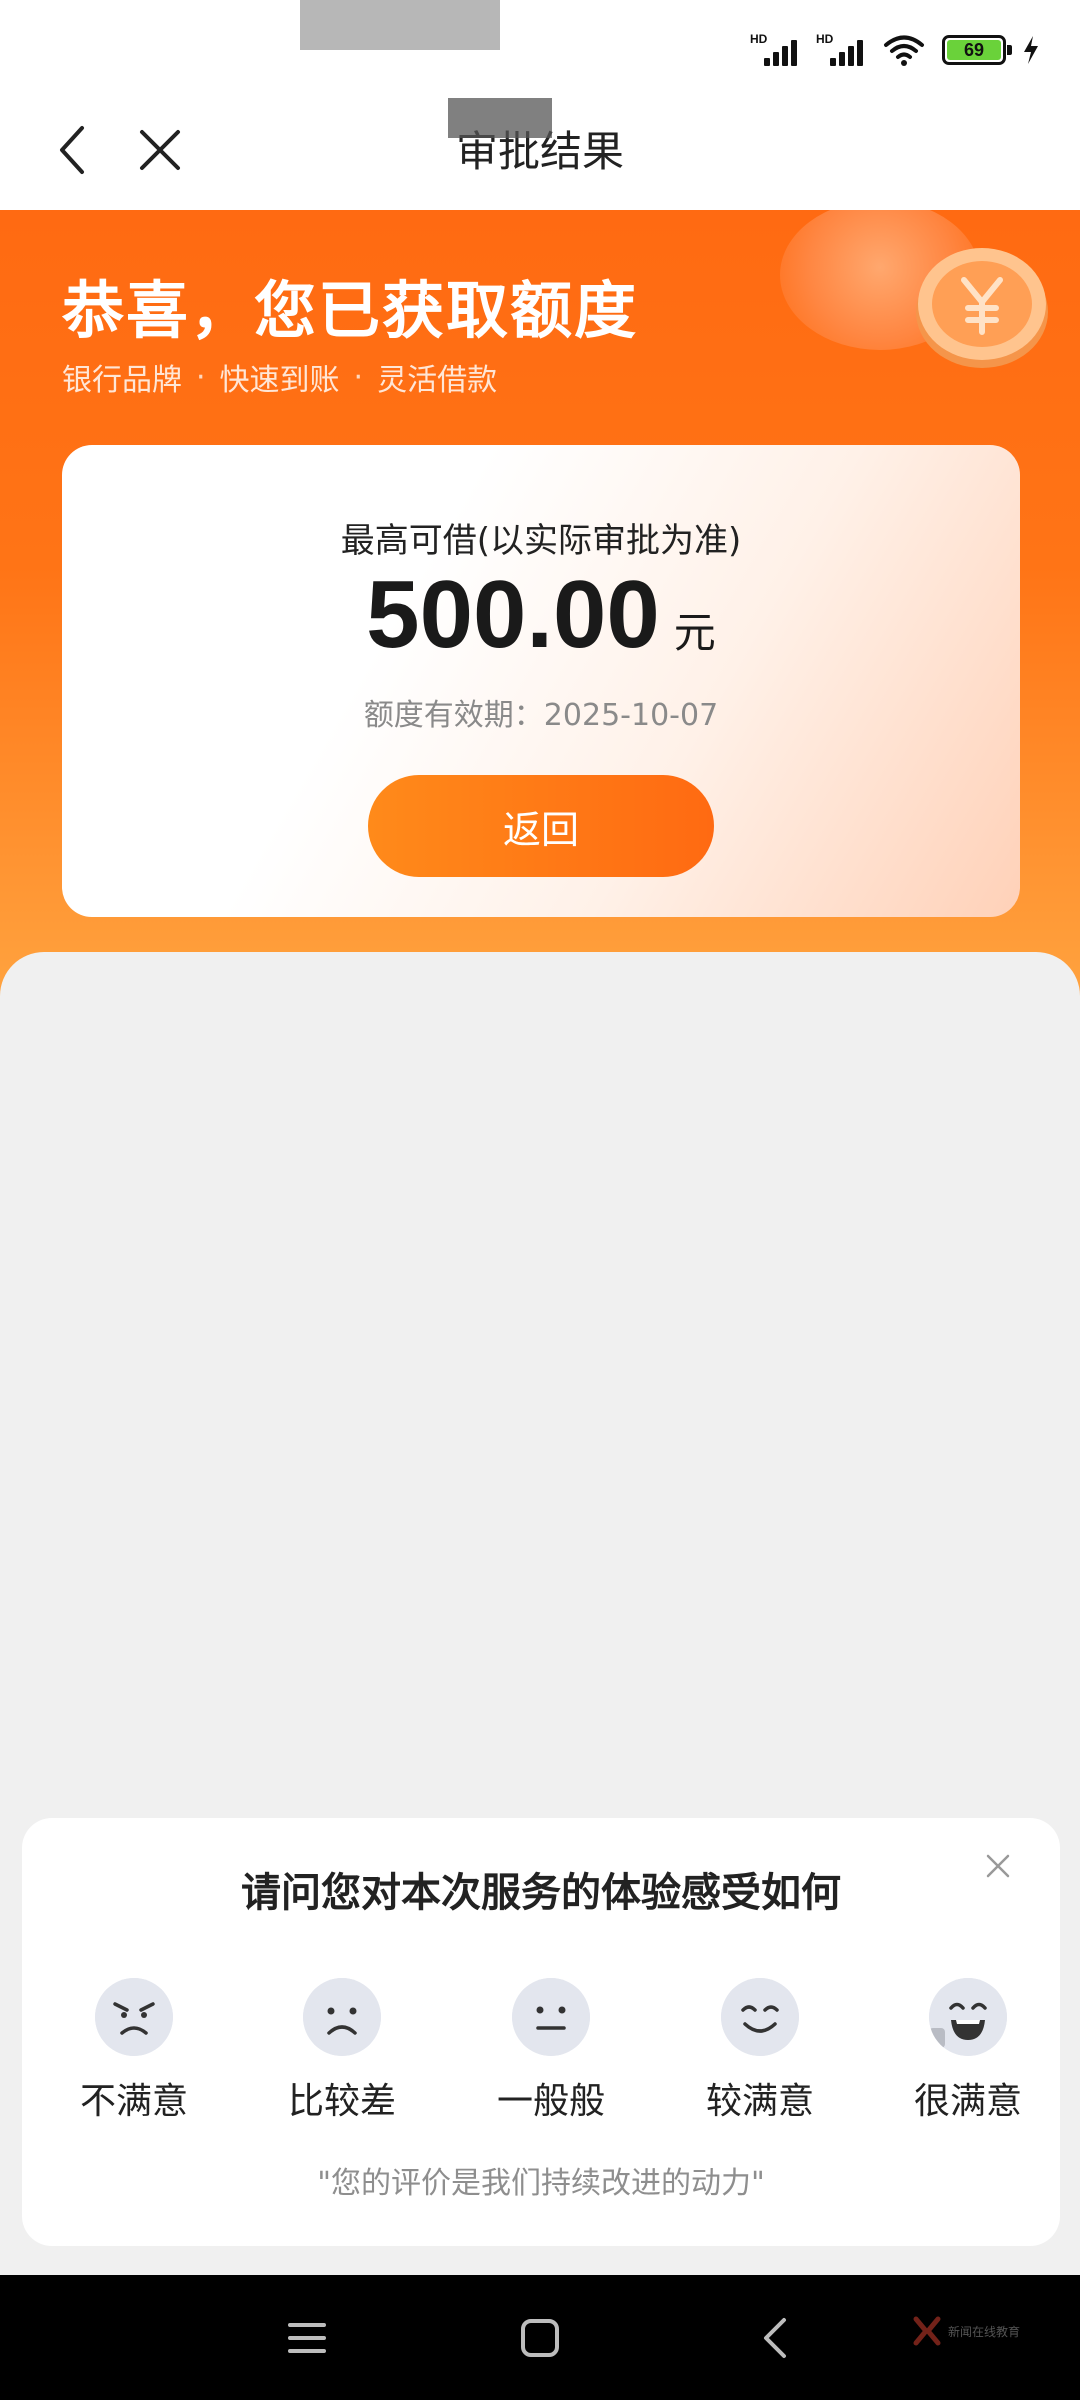 The width and height of the screenshot is (1080, 2400). Describe the element at coordinates (904, 50) in the screenshot. I see `wifi-icon` at that location.